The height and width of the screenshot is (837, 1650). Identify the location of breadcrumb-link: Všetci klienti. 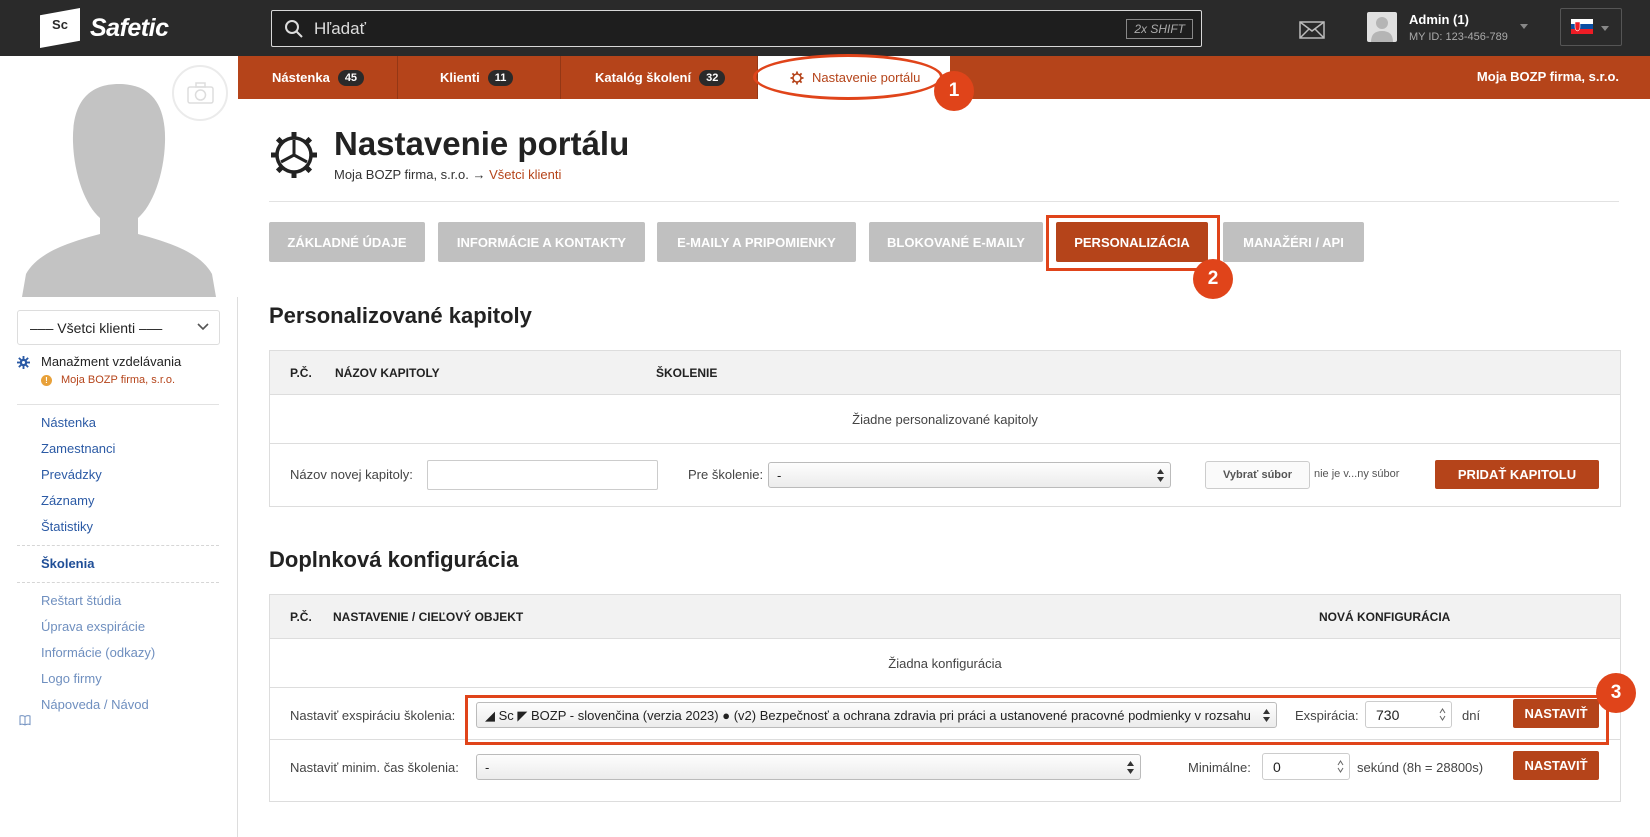
(525, 174).